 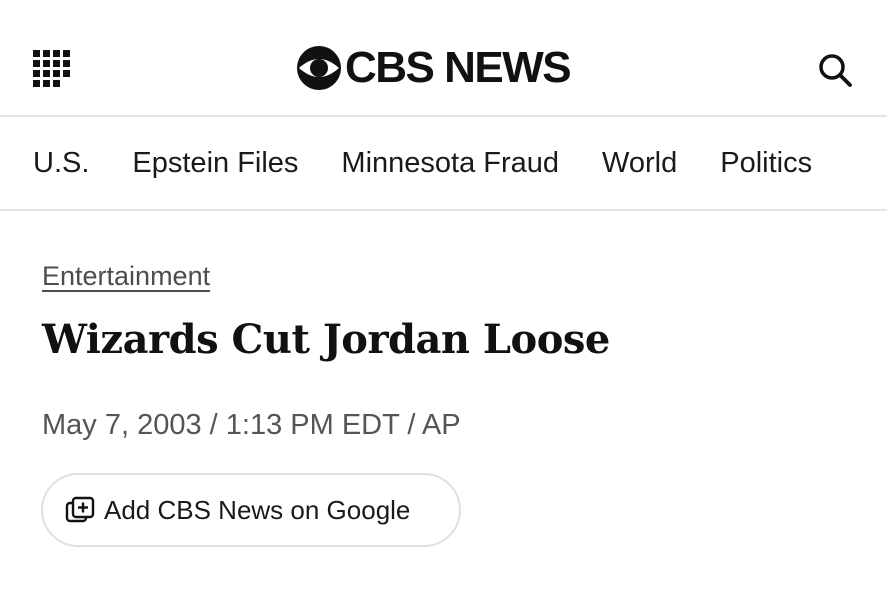 What do you see at coordinates (257, 509) in the screenshot?
I see `google-button-label: Add CBS News on Google` at bounding box center [257, 509].